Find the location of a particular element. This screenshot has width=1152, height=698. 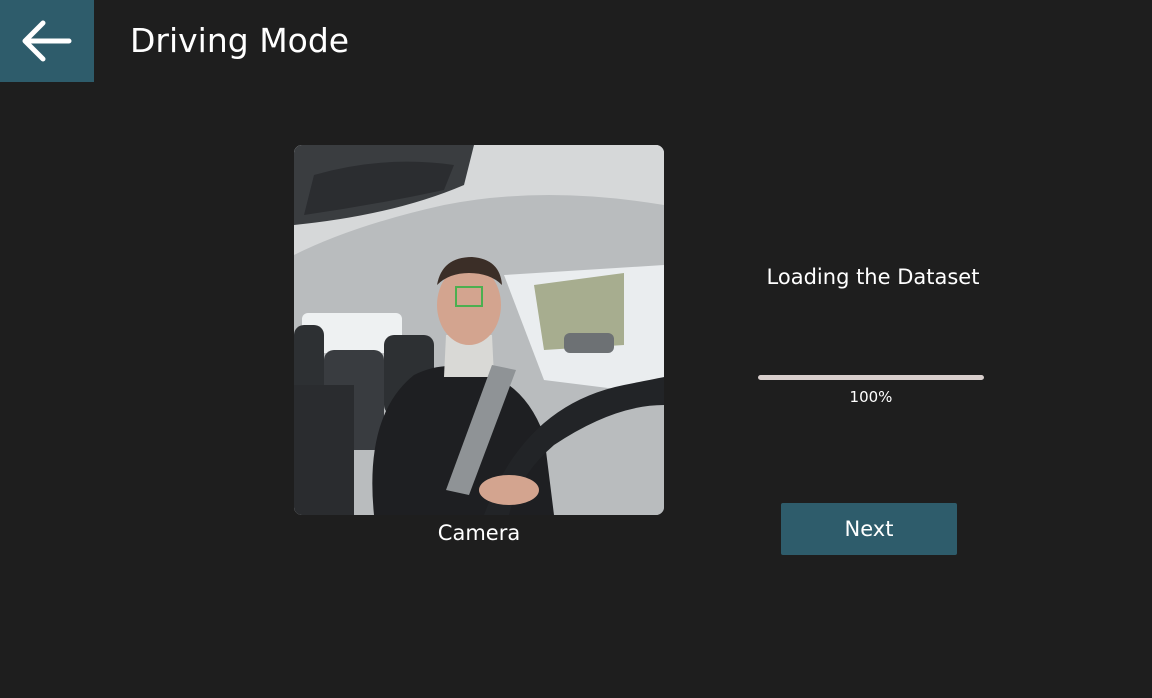

next-button: Next is located at coordinates (869, 529).